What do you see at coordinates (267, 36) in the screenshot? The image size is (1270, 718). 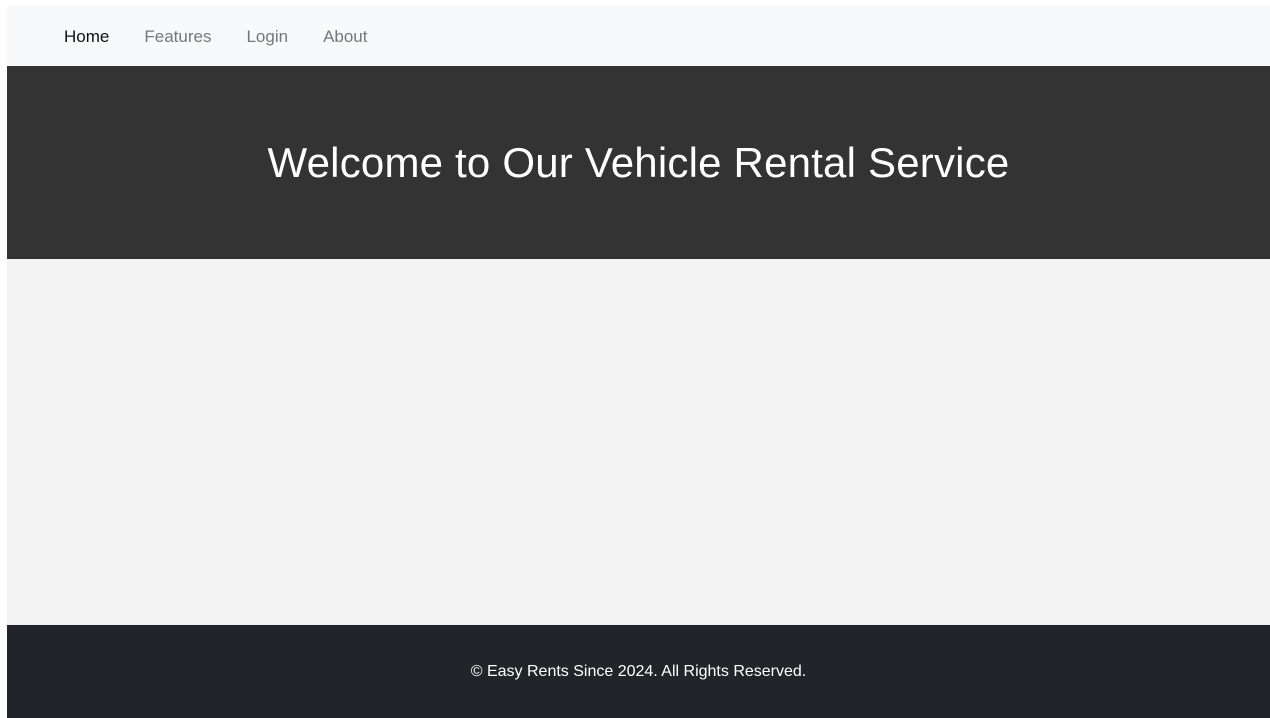 I see `nav-link-login: Login` at bounding box center [267, 36].